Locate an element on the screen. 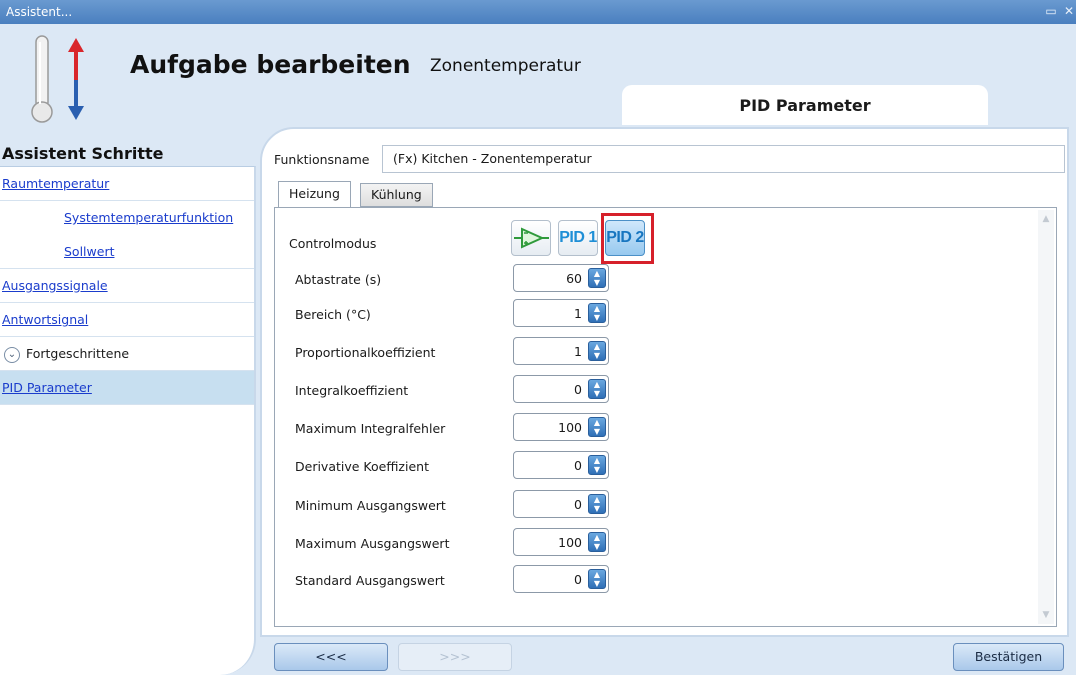 This screenshot has height=675, width=1076. control-mode-amplifier-button is located at coordinates (531, 238).